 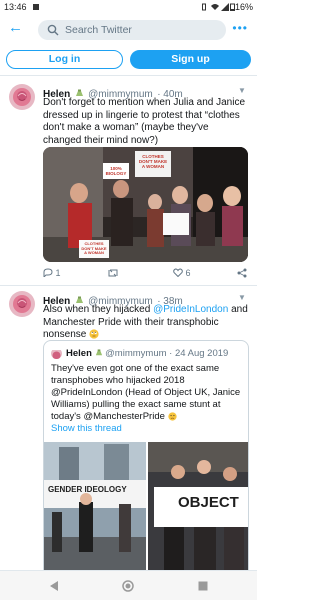 I want to click on reply-action: 1, so click(x=52, y=273).